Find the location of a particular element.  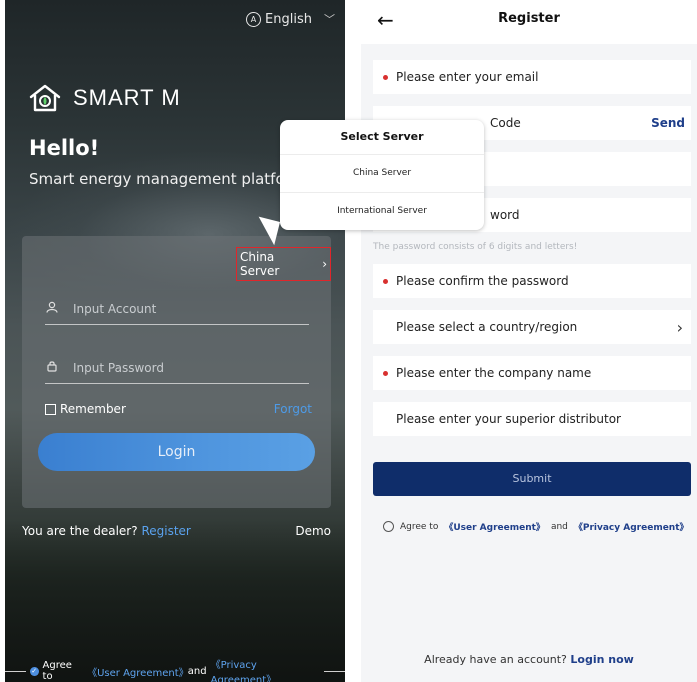

submit-button: Submit is located at coordinates (532, 479).